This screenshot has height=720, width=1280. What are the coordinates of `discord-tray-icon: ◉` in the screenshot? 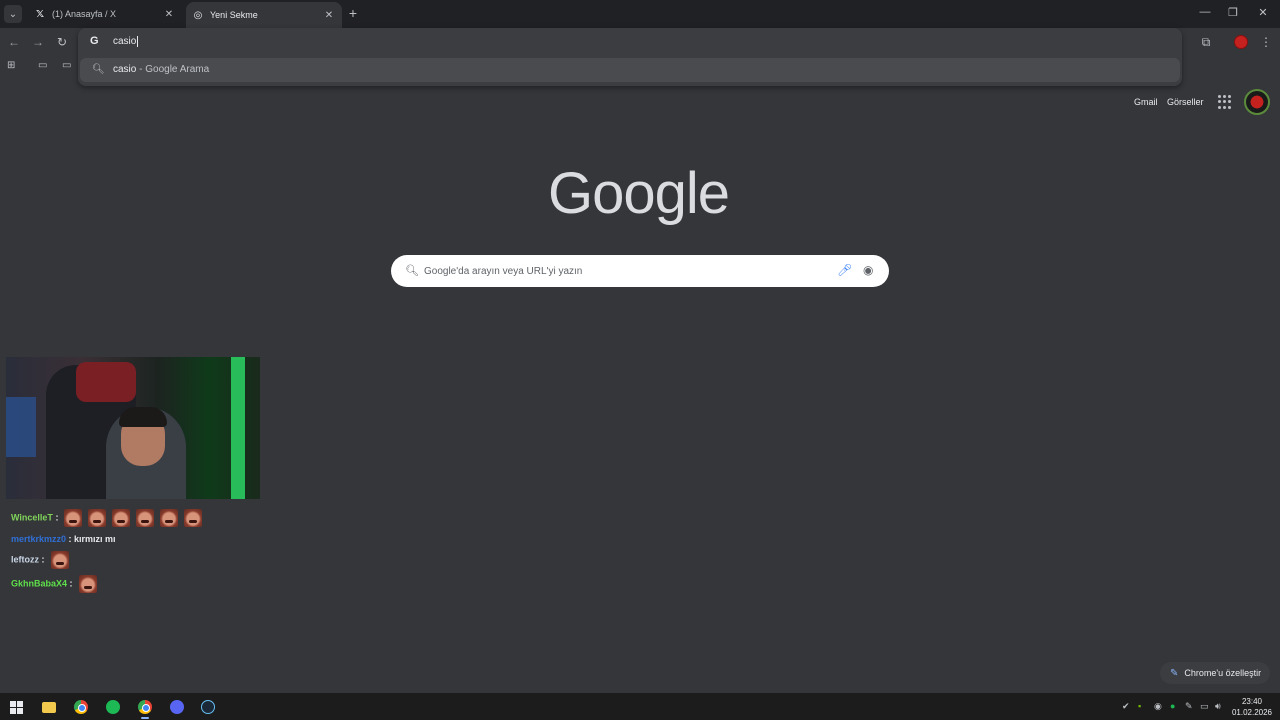 It's located at (1158, 706).